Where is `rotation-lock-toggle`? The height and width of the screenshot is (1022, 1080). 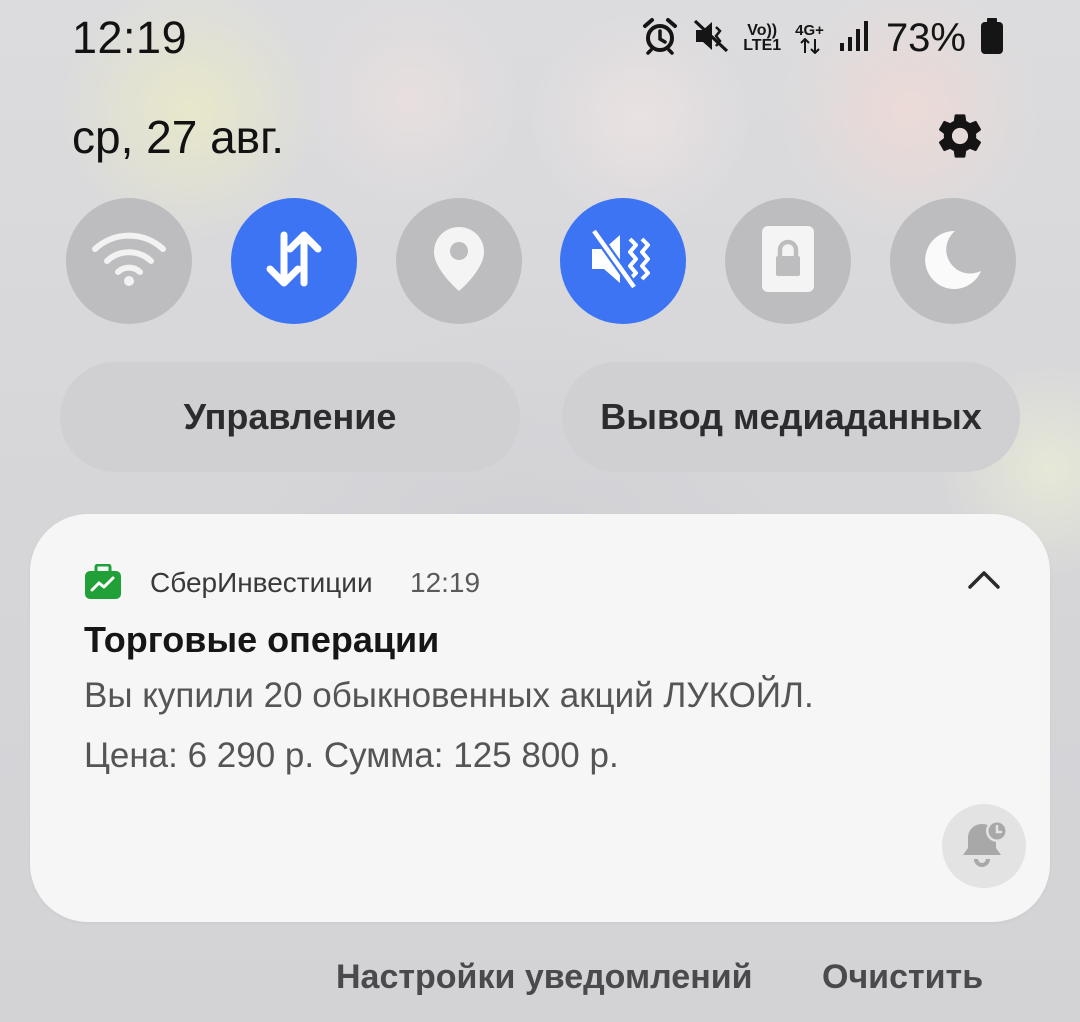 rotation-lock-toggle is located at coordinates (788, 261).